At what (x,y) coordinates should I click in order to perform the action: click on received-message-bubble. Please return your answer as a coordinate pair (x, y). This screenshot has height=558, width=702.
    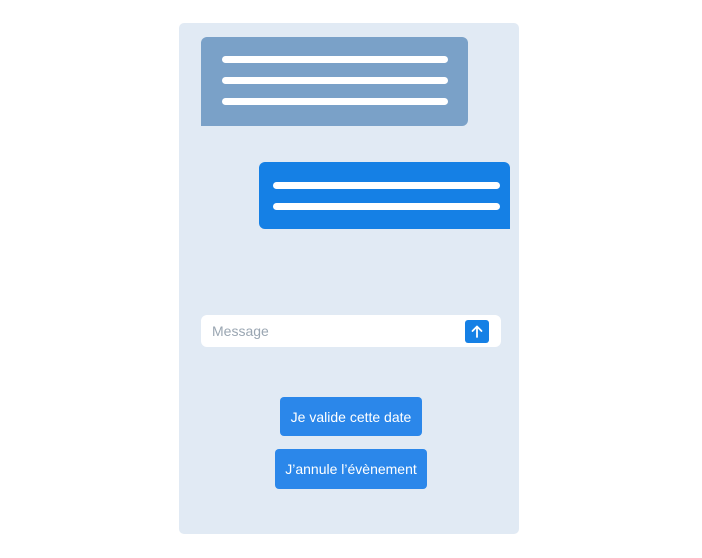
    Looking at the image, I should click on (334, 81).